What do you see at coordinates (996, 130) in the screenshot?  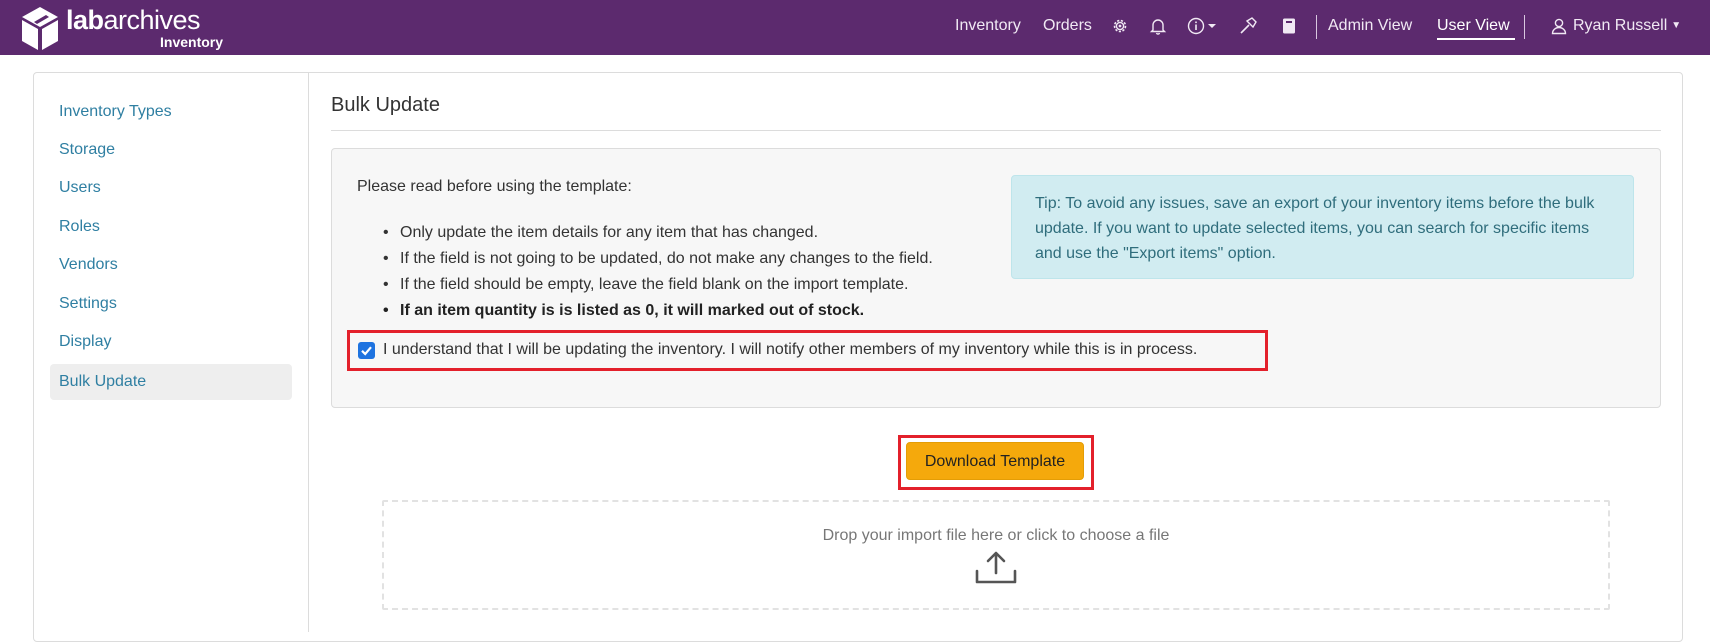 I see `title-divider` at bounding box center [996, 130].